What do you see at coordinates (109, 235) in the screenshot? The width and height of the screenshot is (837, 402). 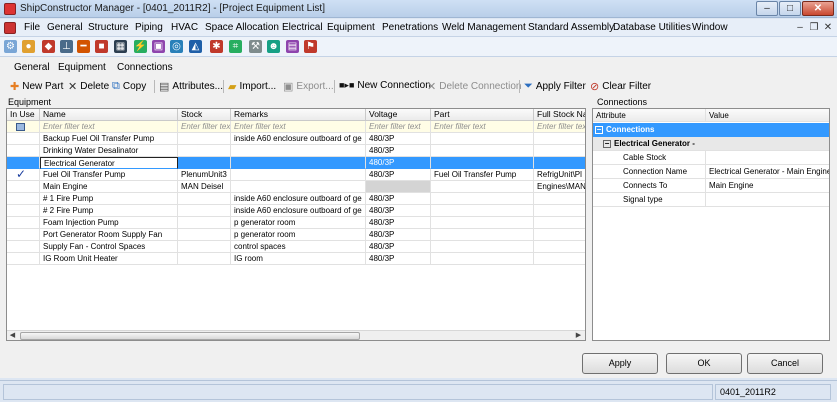 I see `cell-name: Port Generator Room Supply Fan` at bounding box center [109, 235].